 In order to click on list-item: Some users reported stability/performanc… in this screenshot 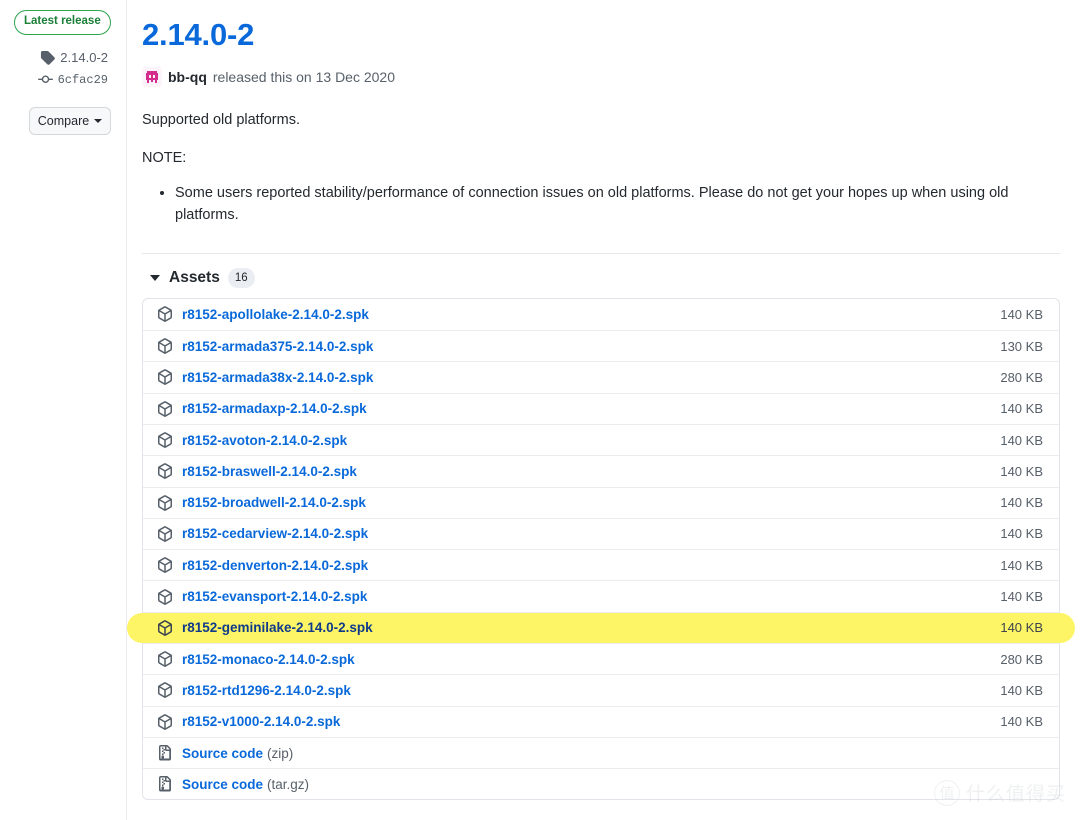, I will do `click(617, 204)`.